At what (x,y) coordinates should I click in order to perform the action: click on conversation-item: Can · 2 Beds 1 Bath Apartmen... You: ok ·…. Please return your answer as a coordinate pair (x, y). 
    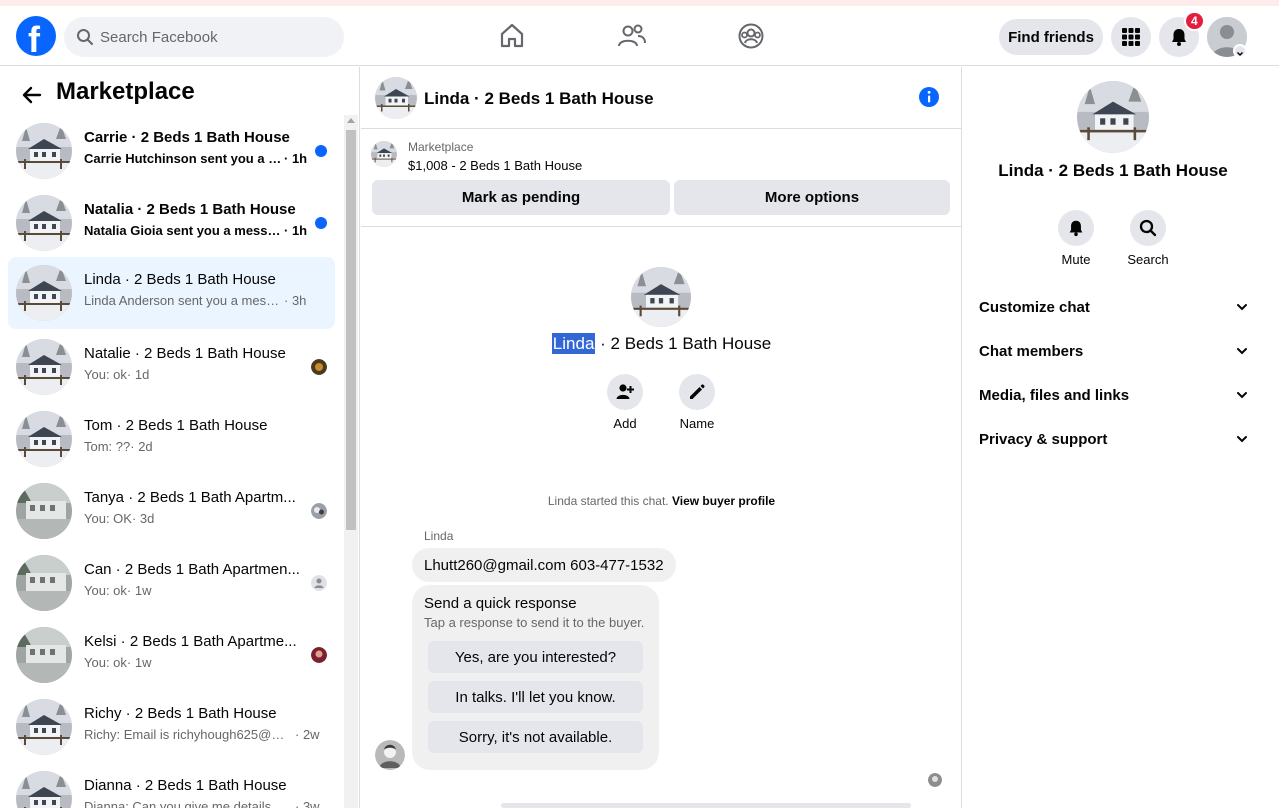
    Looking at the image, I should click on (171, 583).